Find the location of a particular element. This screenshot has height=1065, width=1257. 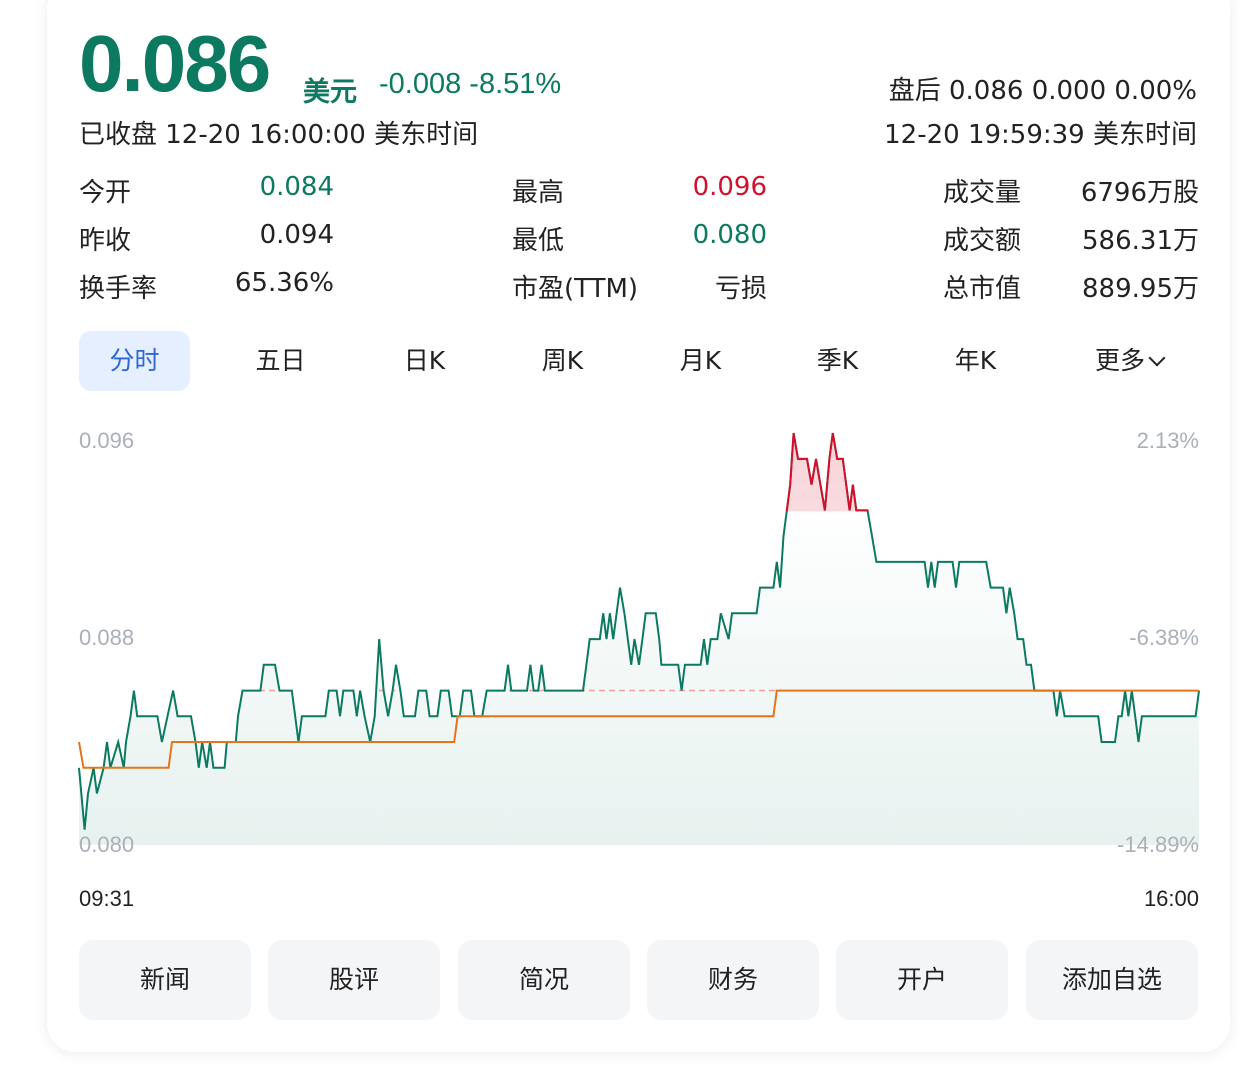

y-right-tick-top: 2.13% is located at coordinates (1167, 440).